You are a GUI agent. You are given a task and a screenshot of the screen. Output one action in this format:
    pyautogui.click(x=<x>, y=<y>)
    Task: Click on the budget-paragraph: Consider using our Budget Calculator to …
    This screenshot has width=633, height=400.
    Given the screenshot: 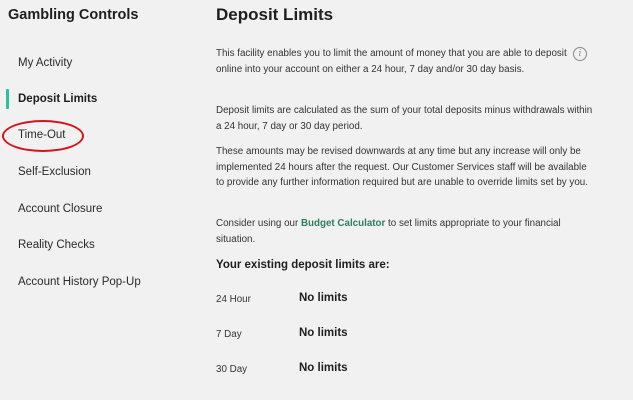 What is the action you would take?
    pyautogui.click(x=405, y=231)
    